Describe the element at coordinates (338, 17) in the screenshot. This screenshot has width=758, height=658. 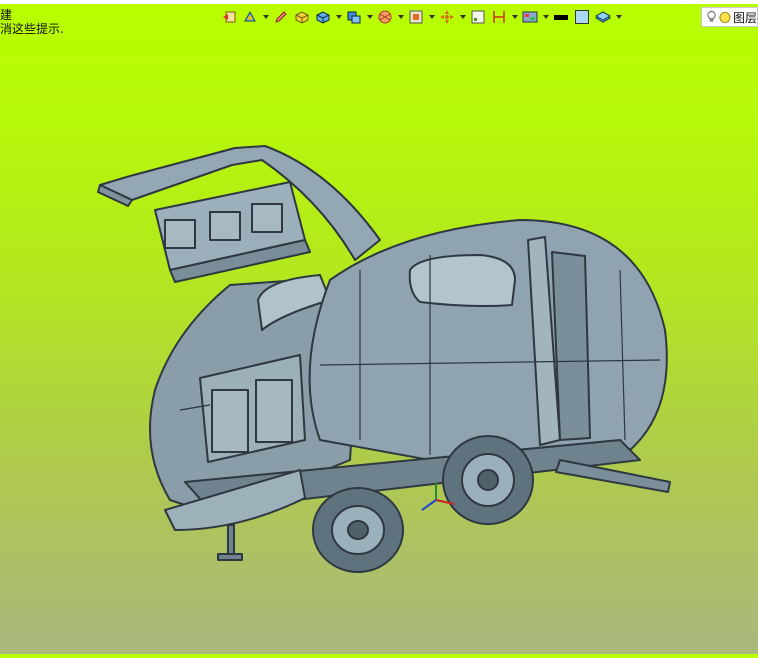
I see `assembly-dropdown` at that location.